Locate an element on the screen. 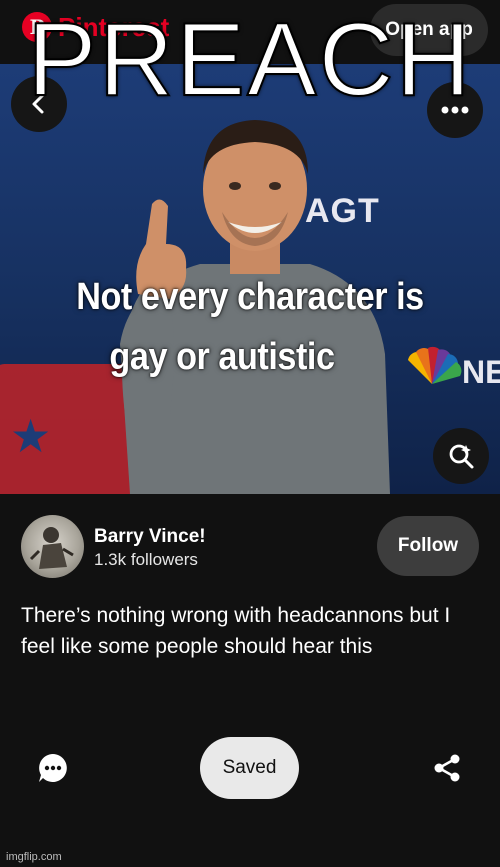 This screenshot has height=867, width=500. lens-search-icon is located at coordinates (461, 456).